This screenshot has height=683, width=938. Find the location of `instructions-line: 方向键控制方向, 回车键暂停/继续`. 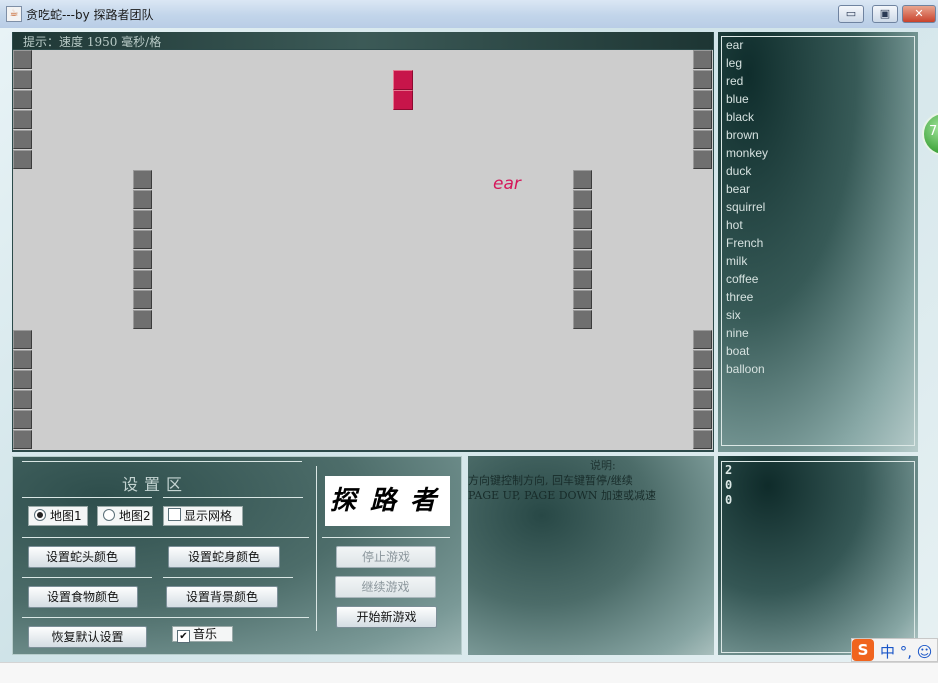

instructions-line: 方向键控制方向, 回车键暂停/继续 is located at coordinates (550, 480).